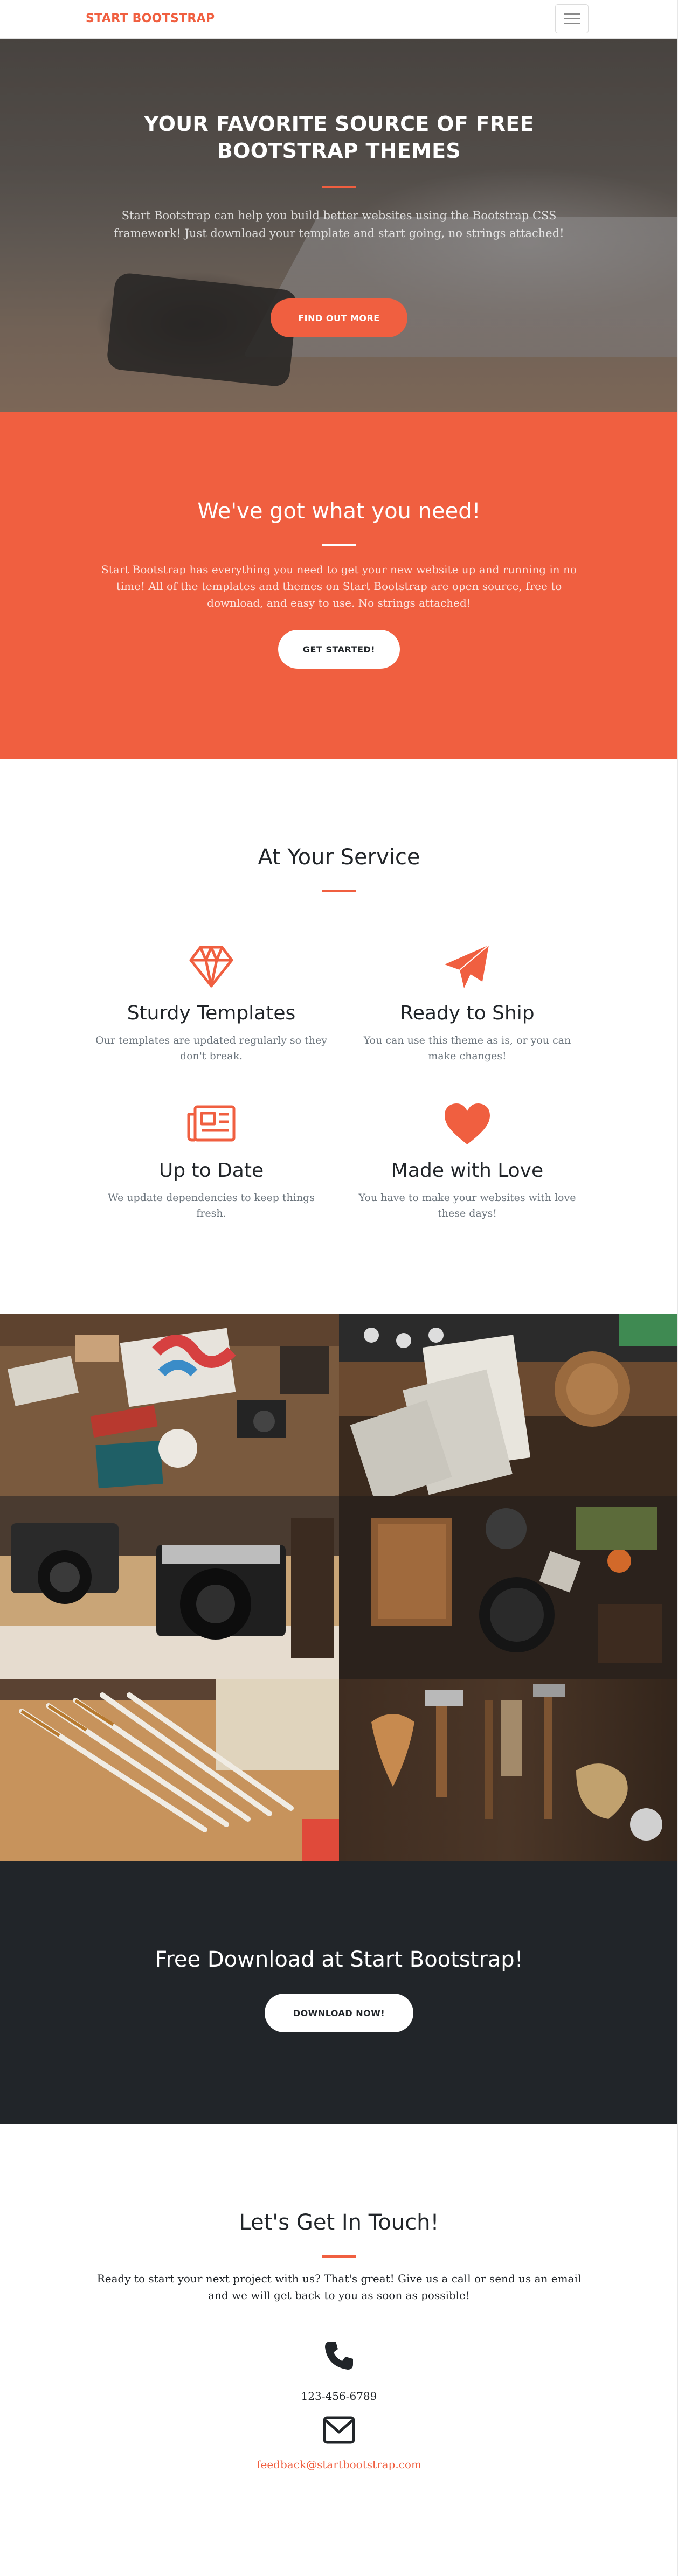 The image size is (678, 2576). I want to click on about-divider, so click(339, 545).